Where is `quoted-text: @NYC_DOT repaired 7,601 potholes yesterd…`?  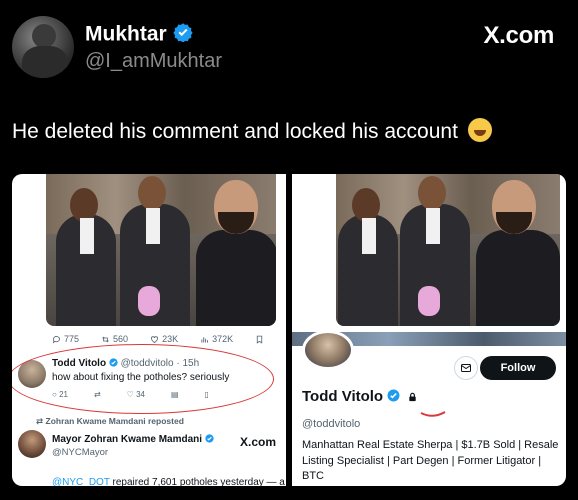 quoted-text: @NYC_DOT repaired 7,601 potholes yesterd… is located at coordinates (168, 481).